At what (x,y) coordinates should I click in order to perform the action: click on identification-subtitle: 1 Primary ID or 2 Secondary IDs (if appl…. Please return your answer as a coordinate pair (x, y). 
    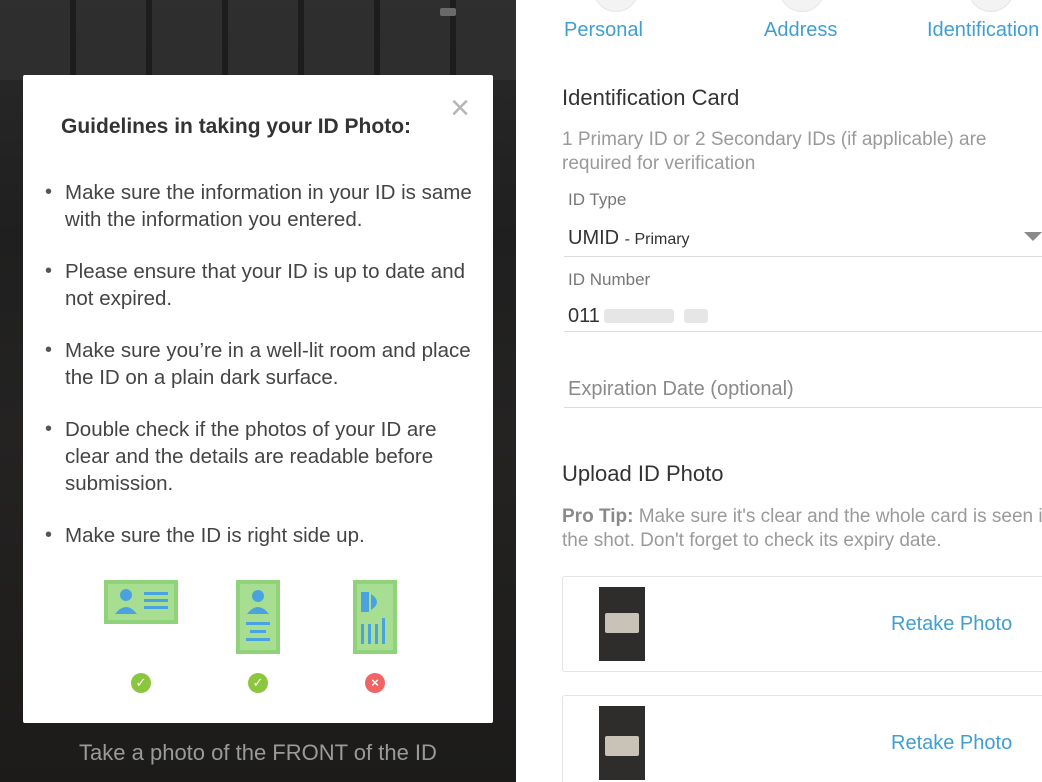
    Looking at the image, I should click on (774, 151).